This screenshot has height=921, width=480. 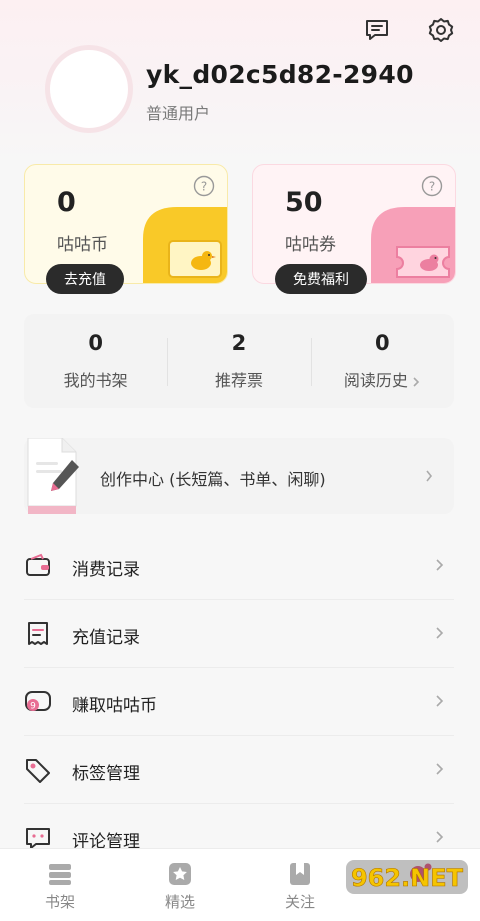 I want to click on menu-item-earn-coins: 9 赚取咕咕币, so click(x=239, y=702).